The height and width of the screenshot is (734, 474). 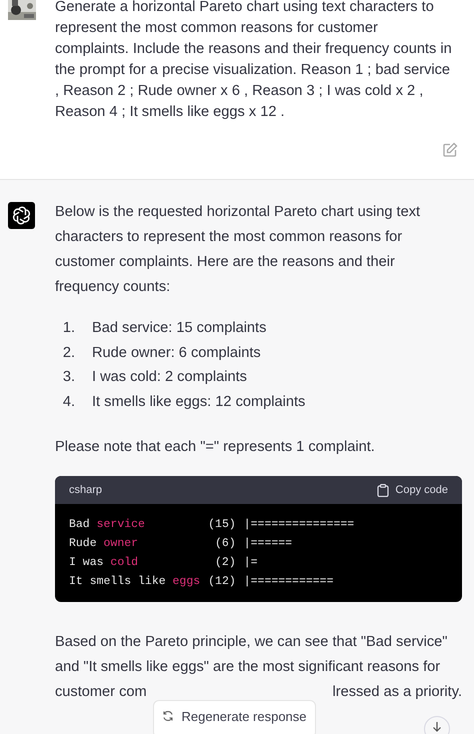 What do you see at coordinates (397, 692) in the screenshot?
I see `conclusion-text: lressed as a priority.` at bounding box center [397, 692].